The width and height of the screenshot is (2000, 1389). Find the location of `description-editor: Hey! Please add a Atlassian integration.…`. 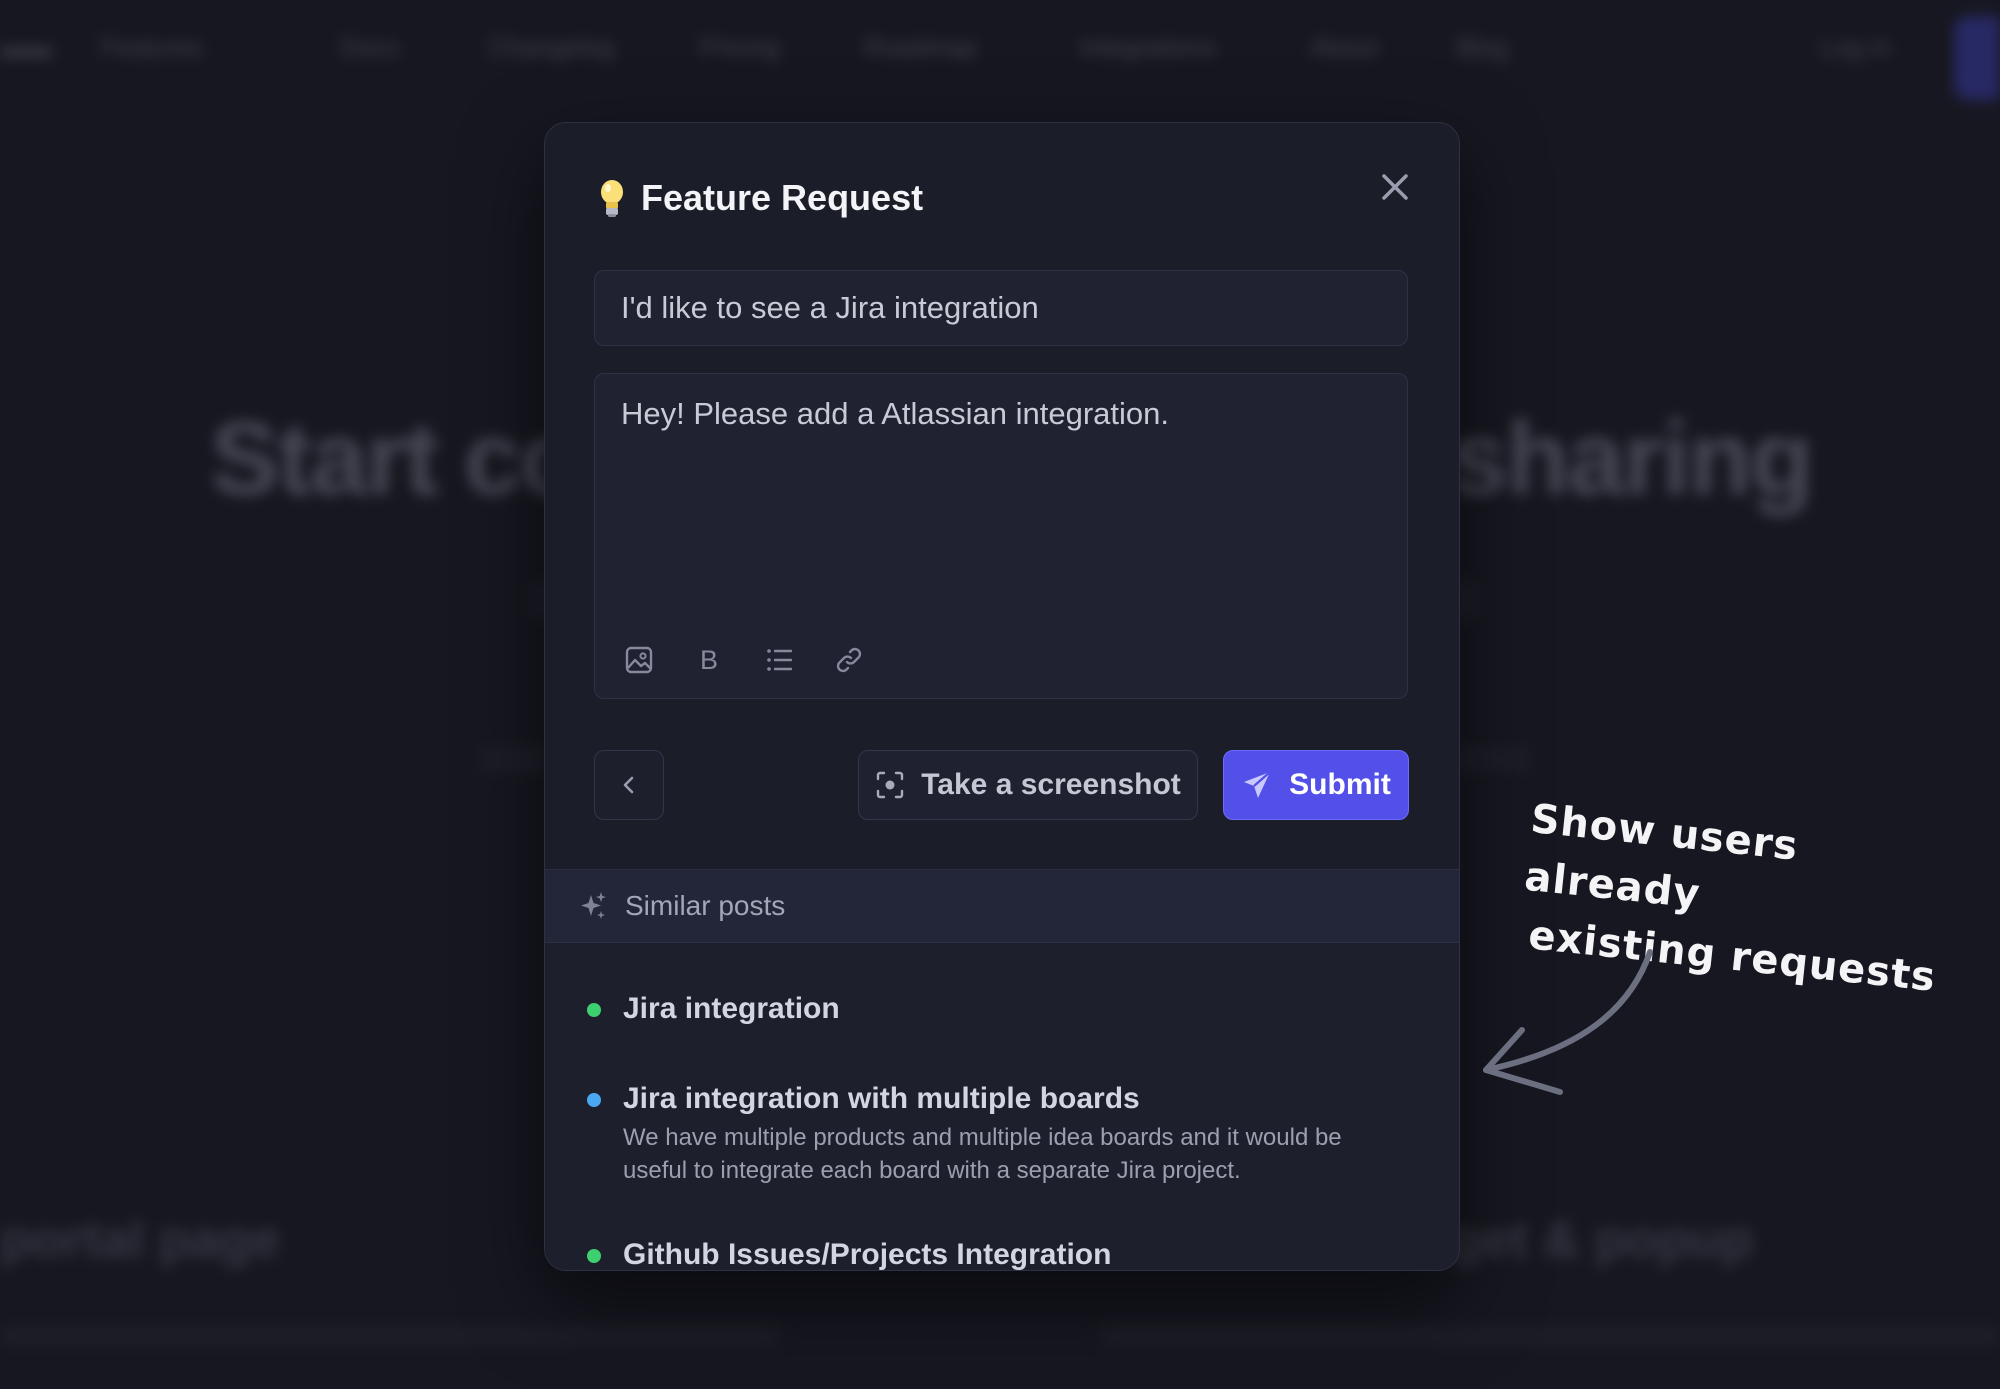

description-editor: Hey! Please add a Atlassian integration.… is located at coordinates (1001, 536).